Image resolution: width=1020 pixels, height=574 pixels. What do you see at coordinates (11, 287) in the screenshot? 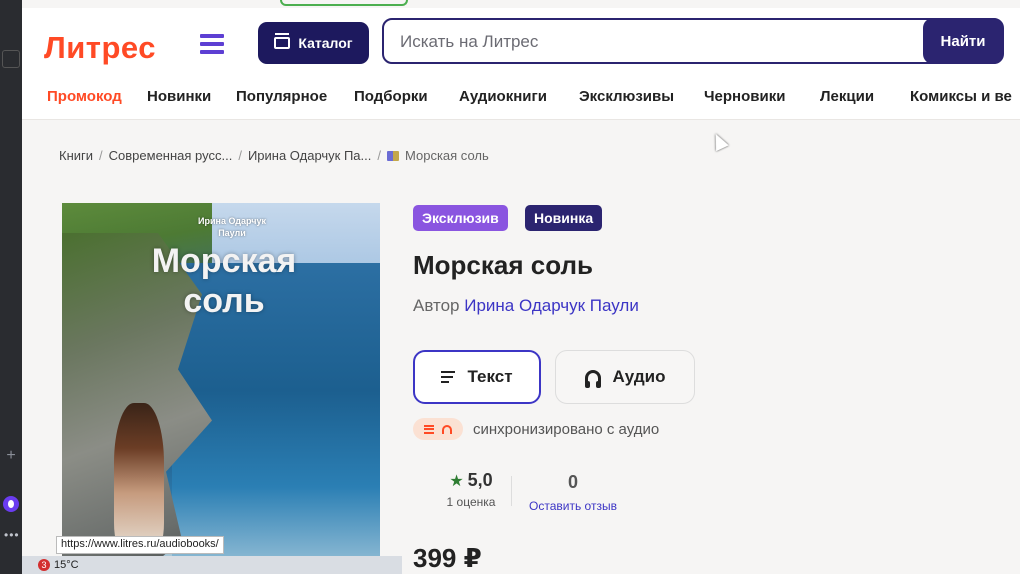
I see `browser-side-panel: + •••` at bounding box center [11, 287].